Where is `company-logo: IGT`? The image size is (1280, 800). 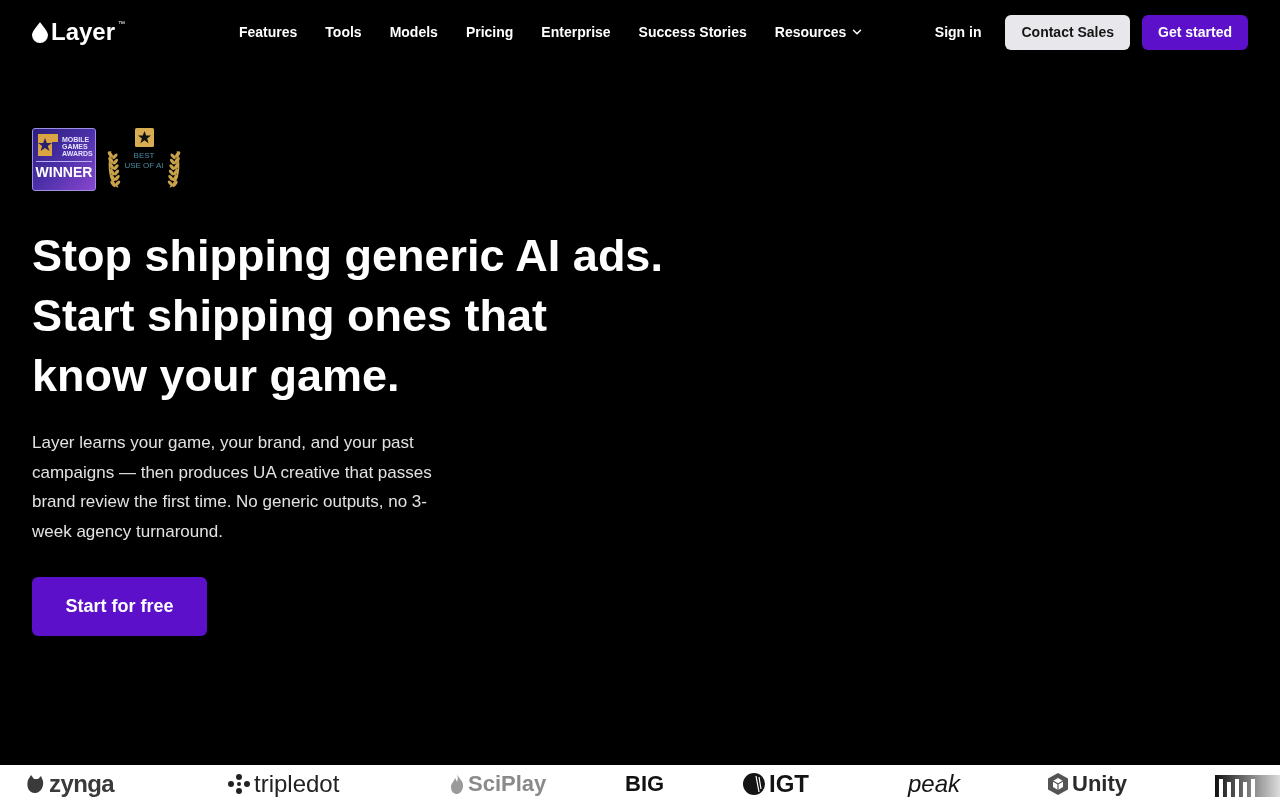
company-logo: IGT is located at coordinates (789, 784).